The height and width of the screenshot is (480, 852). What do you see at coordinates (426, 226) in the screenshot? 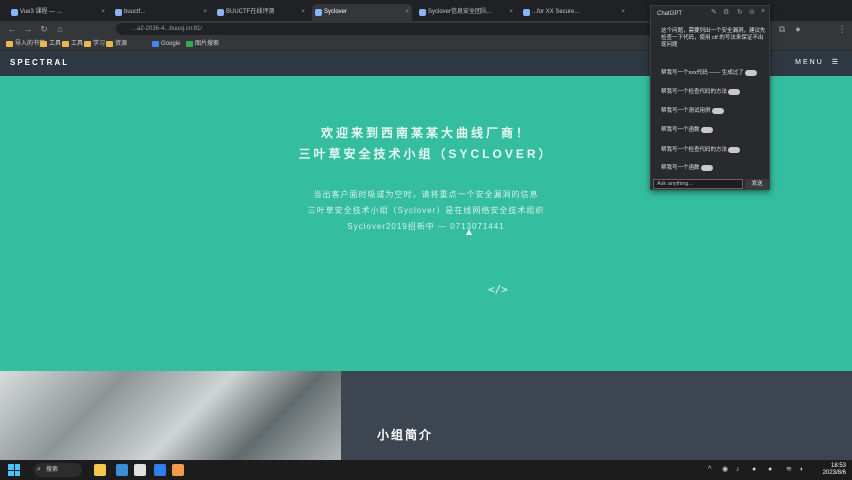
I see `hero-desc-line3: Syclover2019招新中 — 0713071441` at bounding box center [426, 226].